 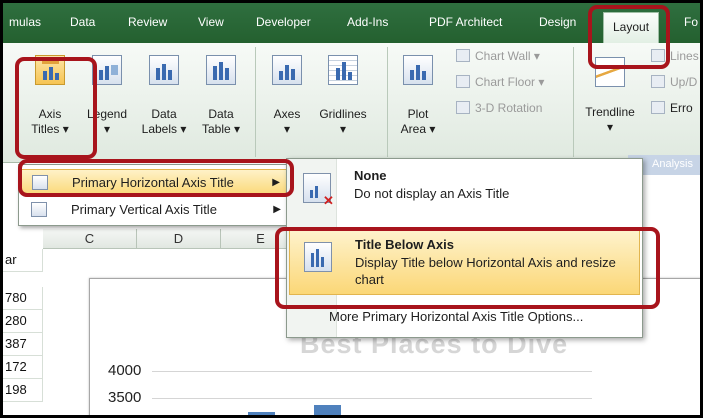 What do you see at coordinates (144, 209) in the screenshot?
I see `primary-vertical-label: Primary Vertical Axis Title` at bounding box center [144, 209].